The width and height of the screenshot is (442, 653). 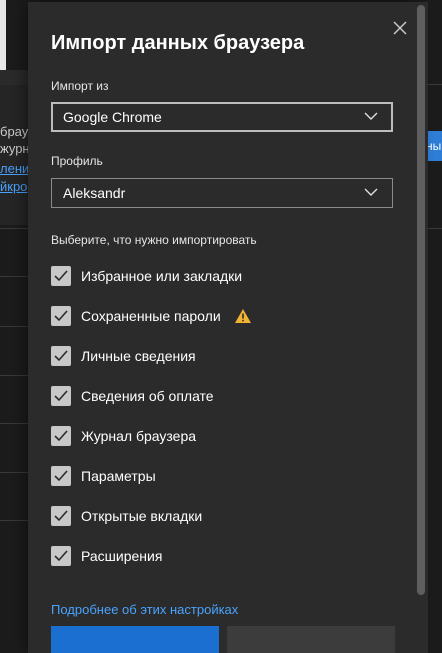 I want to click on checkbox-payment-info: Сведения об оплате, so click(x=211, y=397).